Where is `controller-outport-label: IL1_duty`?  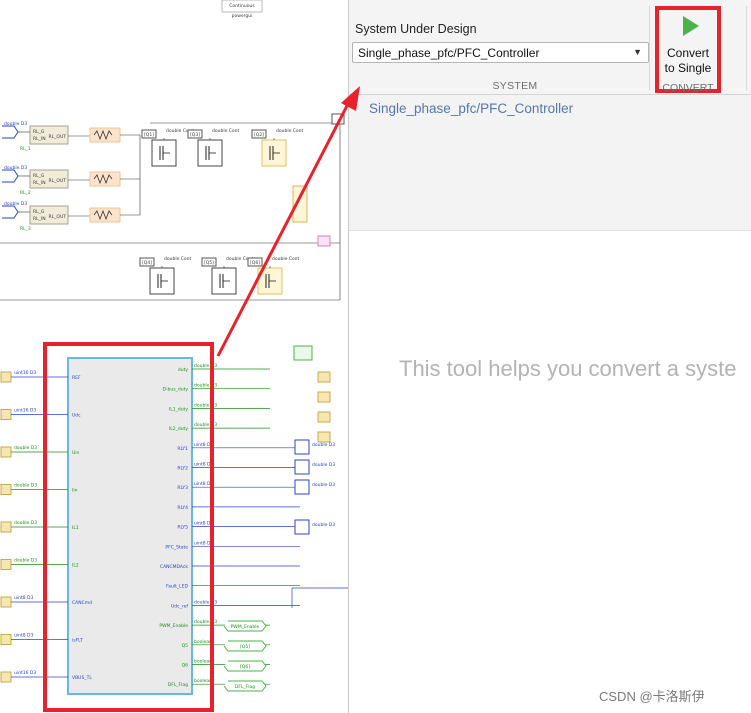 controller-outport-label: IL1_duty is located at coordinates (178, 409).